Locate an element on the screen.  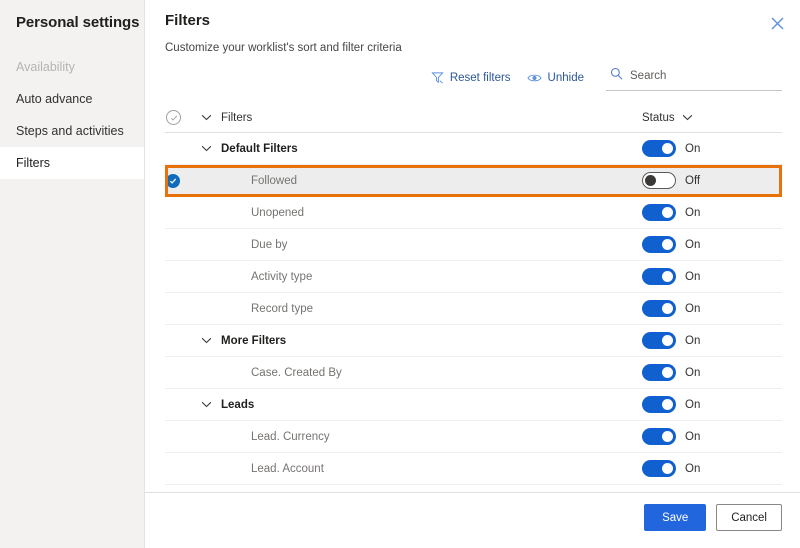
eye-icon is located at coordinates (534, 78).